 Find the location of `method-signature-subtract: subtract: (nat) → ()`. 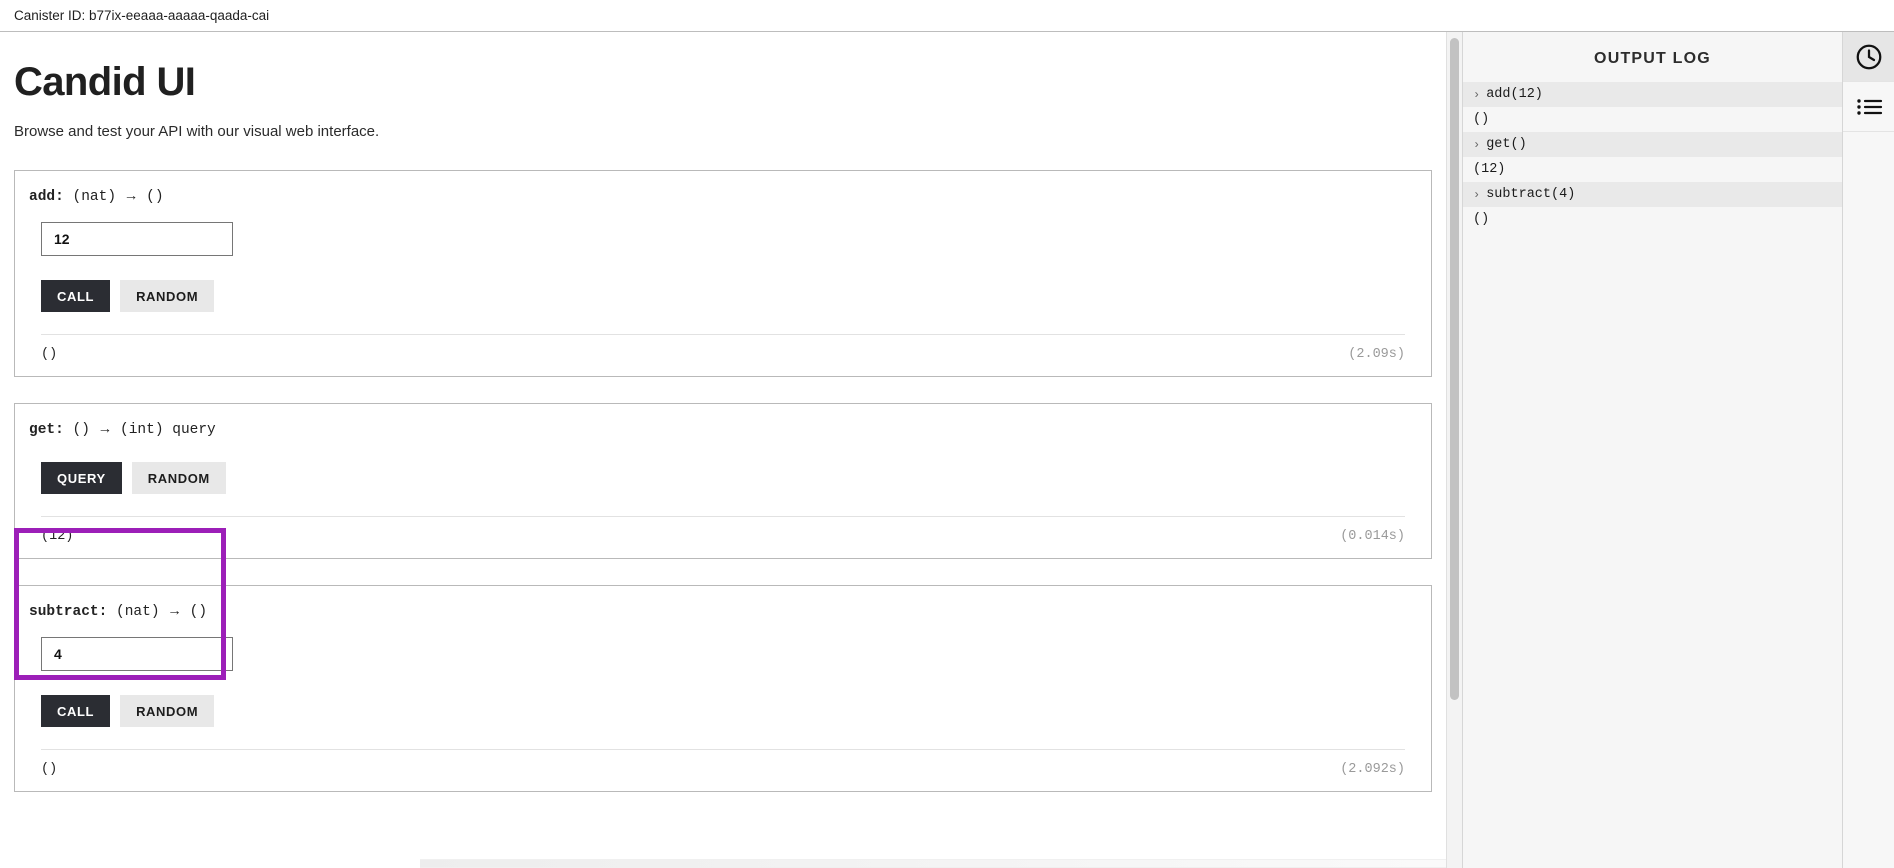

method-signature-subtract: subtract: (nat) → () is located at coordinates (723, 612).